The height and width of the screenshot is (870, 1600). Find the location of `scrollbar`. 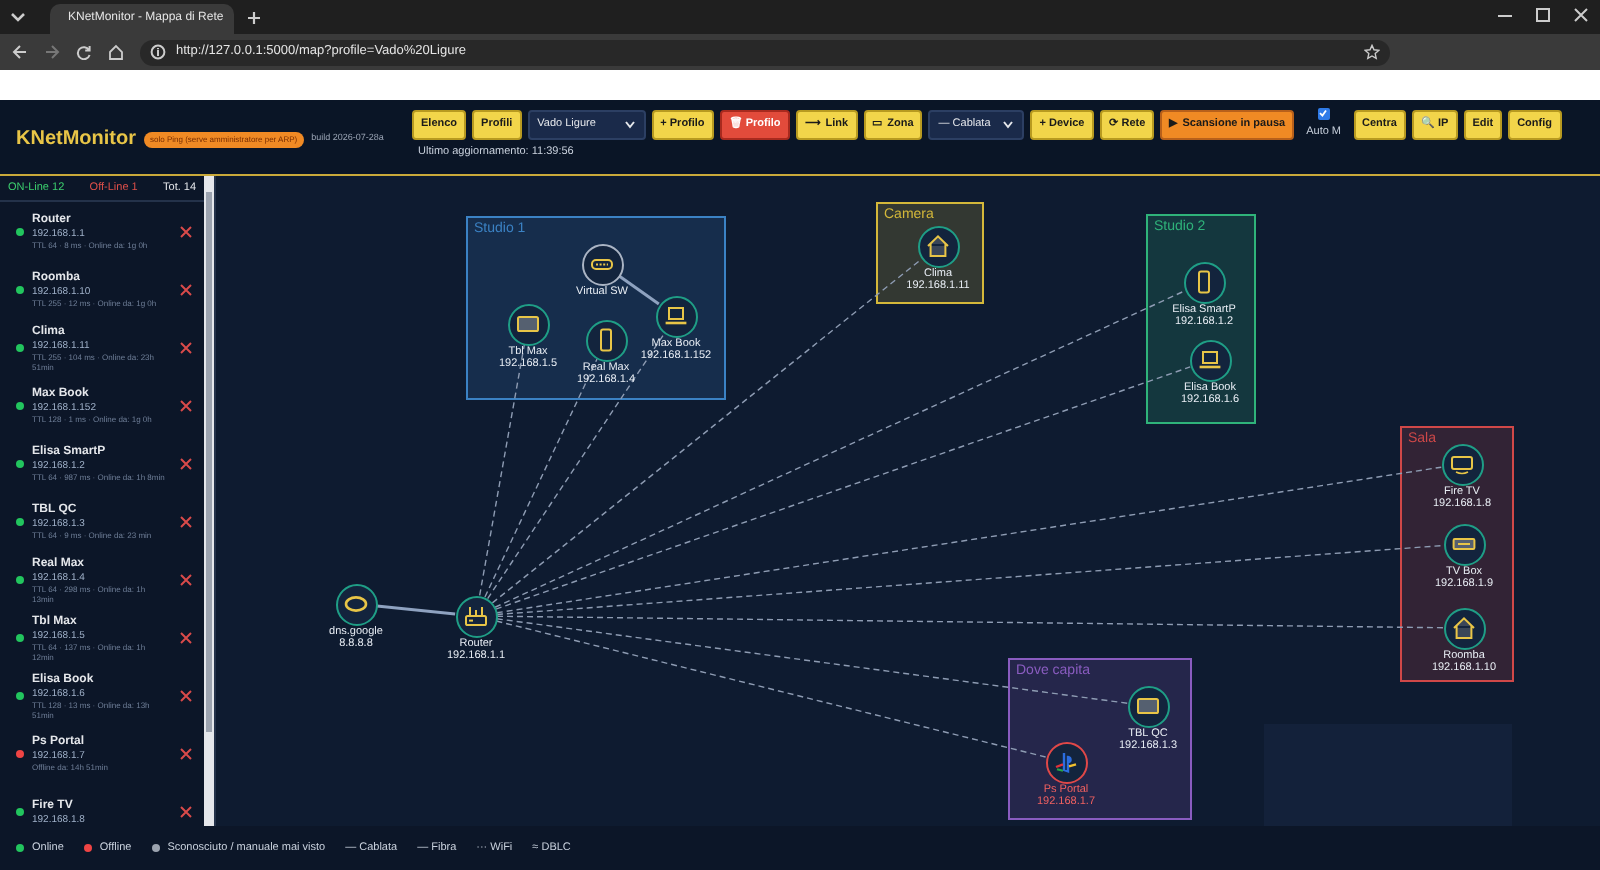

scrollbar is located at coordinates (209, 501).